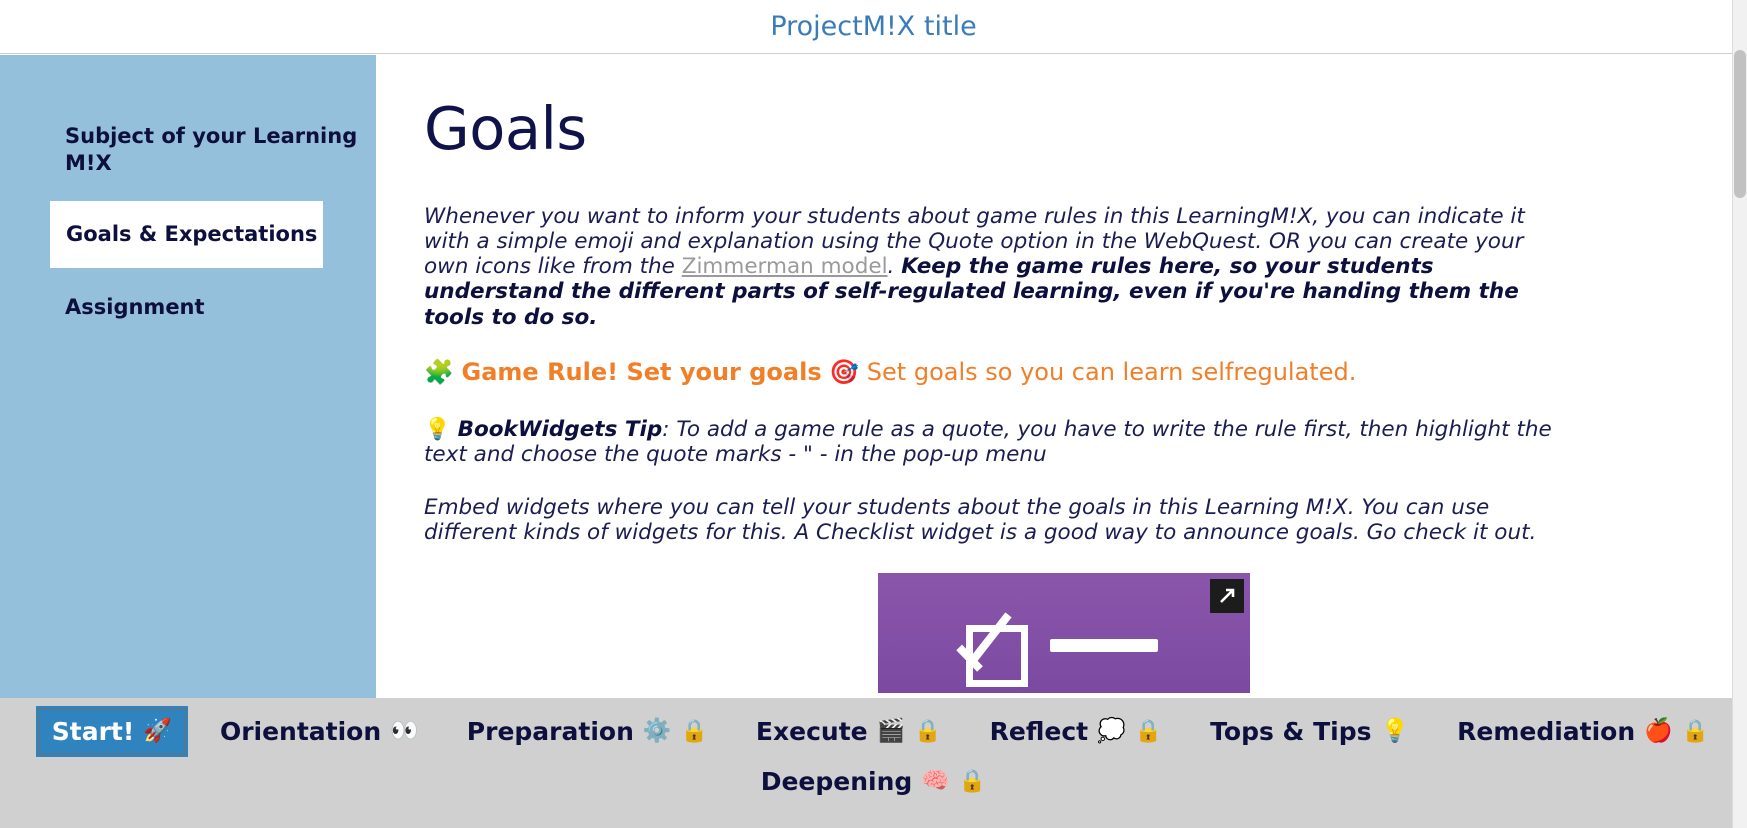 The width and height of the screenshot is (1747, 828). I want to click on intro-text-part2: ., so click(894, 267).